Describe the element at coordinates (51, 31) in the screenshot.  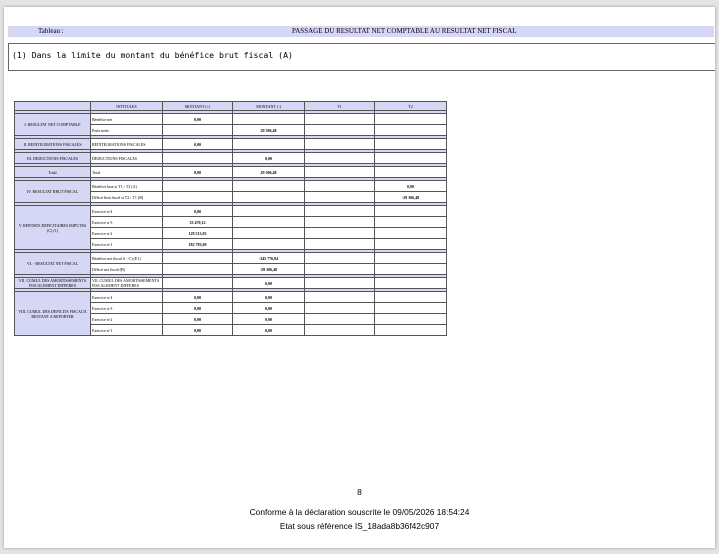
I see `table-label: Tableau :` at that location.